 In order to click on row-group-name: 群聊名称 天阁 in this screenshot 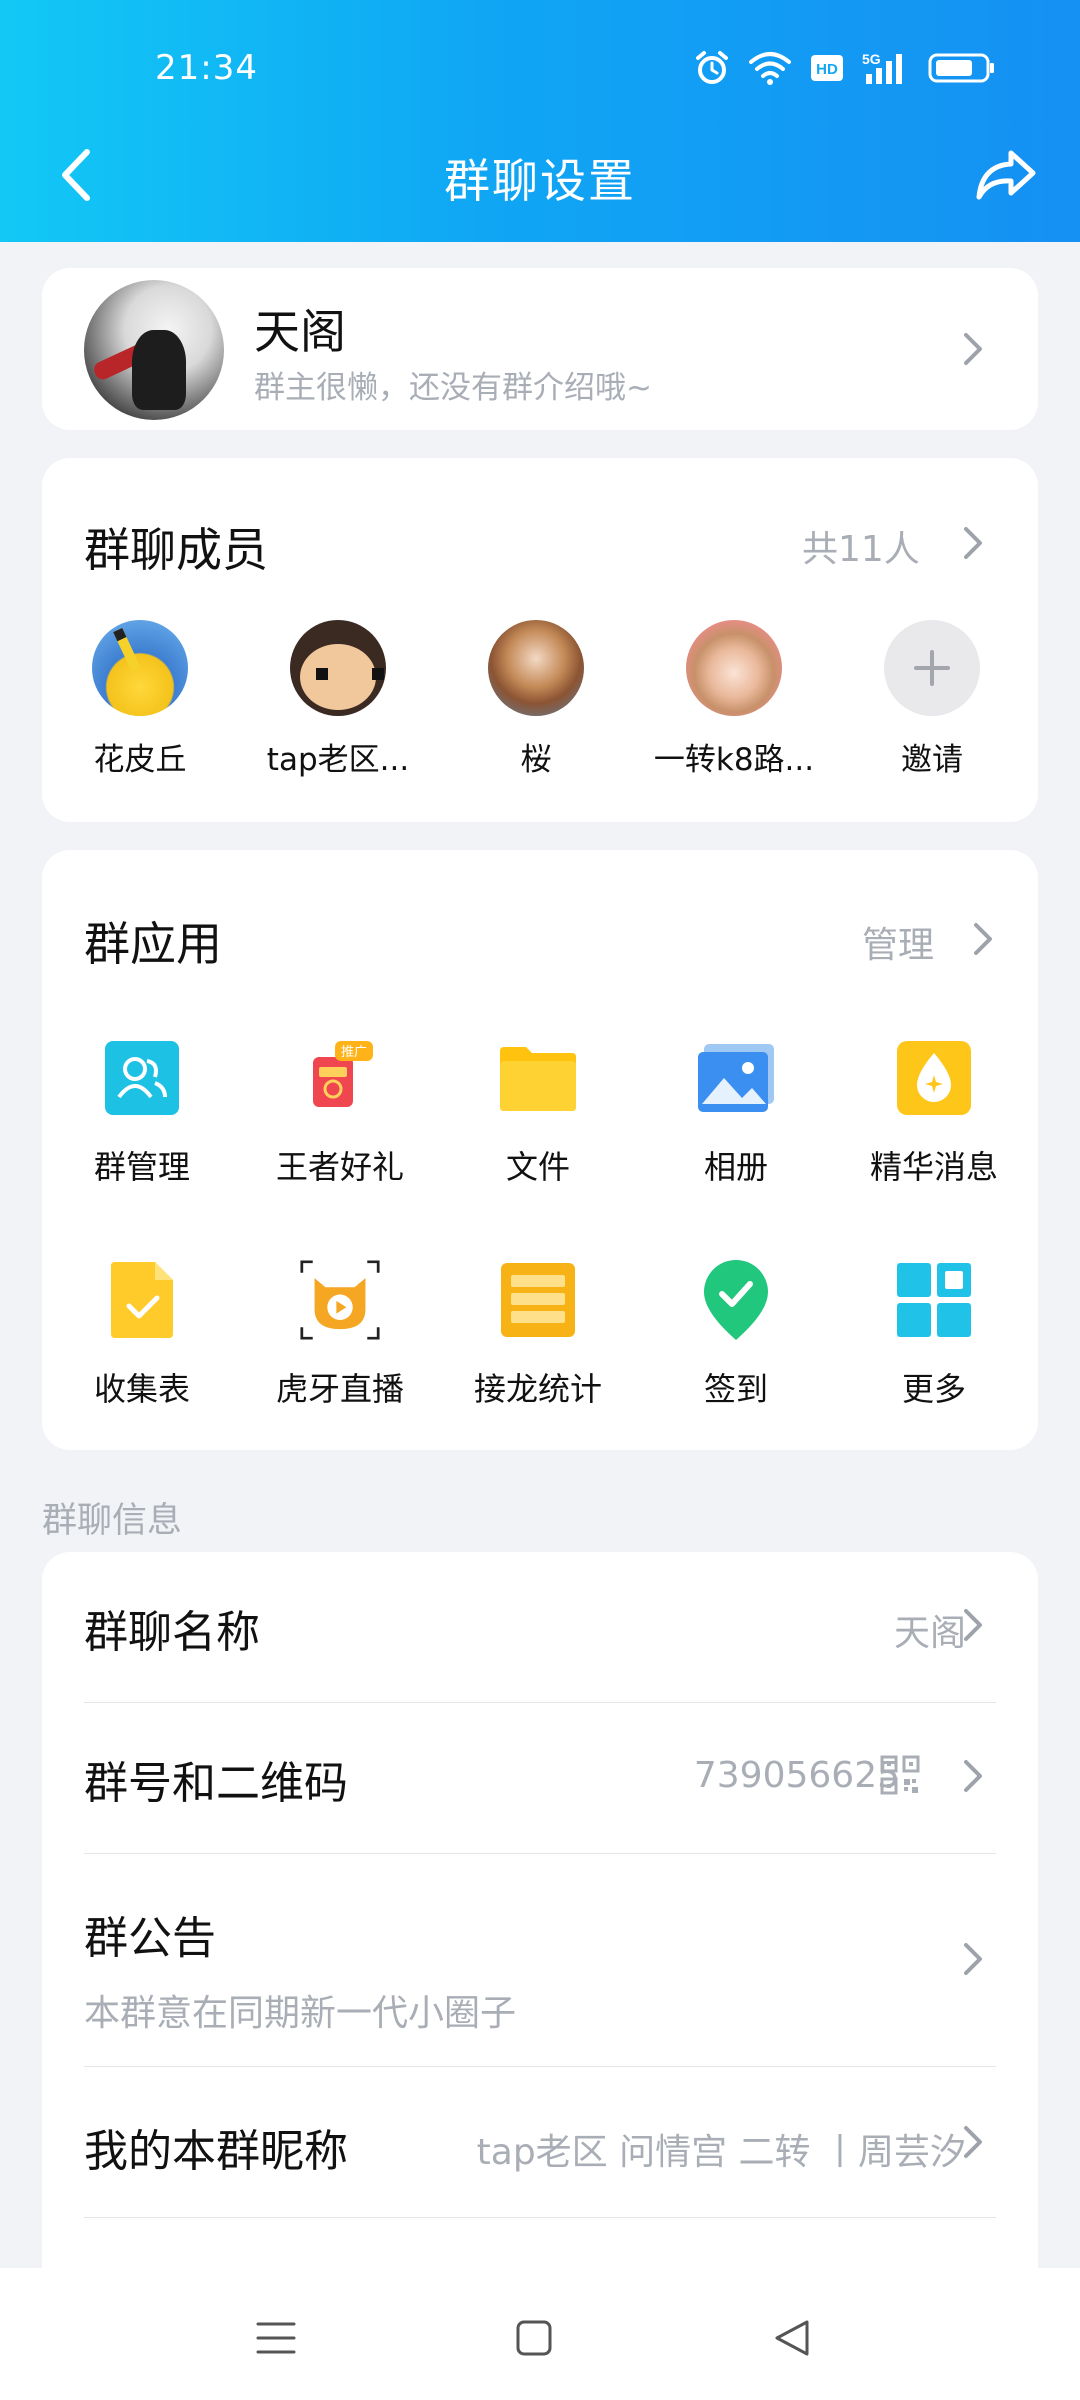, I will do `click(540, 1627)`.